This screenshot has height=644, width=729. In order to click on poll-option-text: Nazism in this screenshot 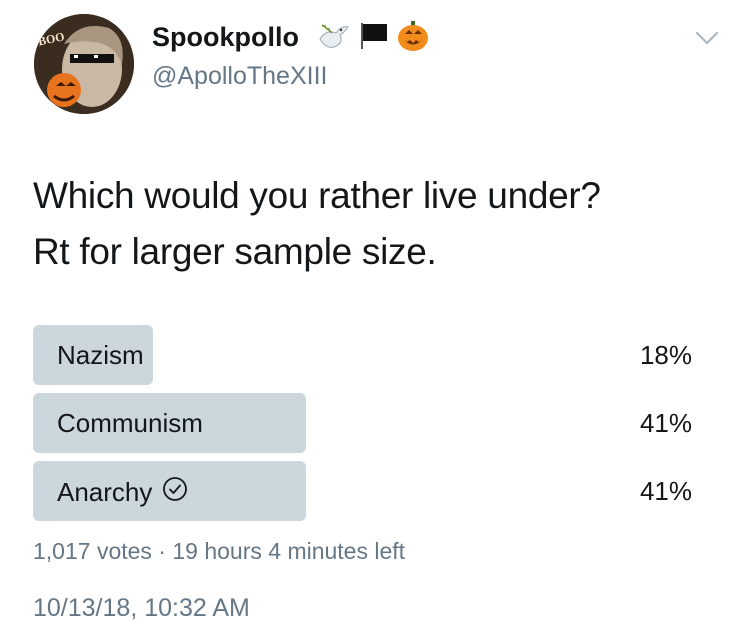, I will do `click(100, 355)`.